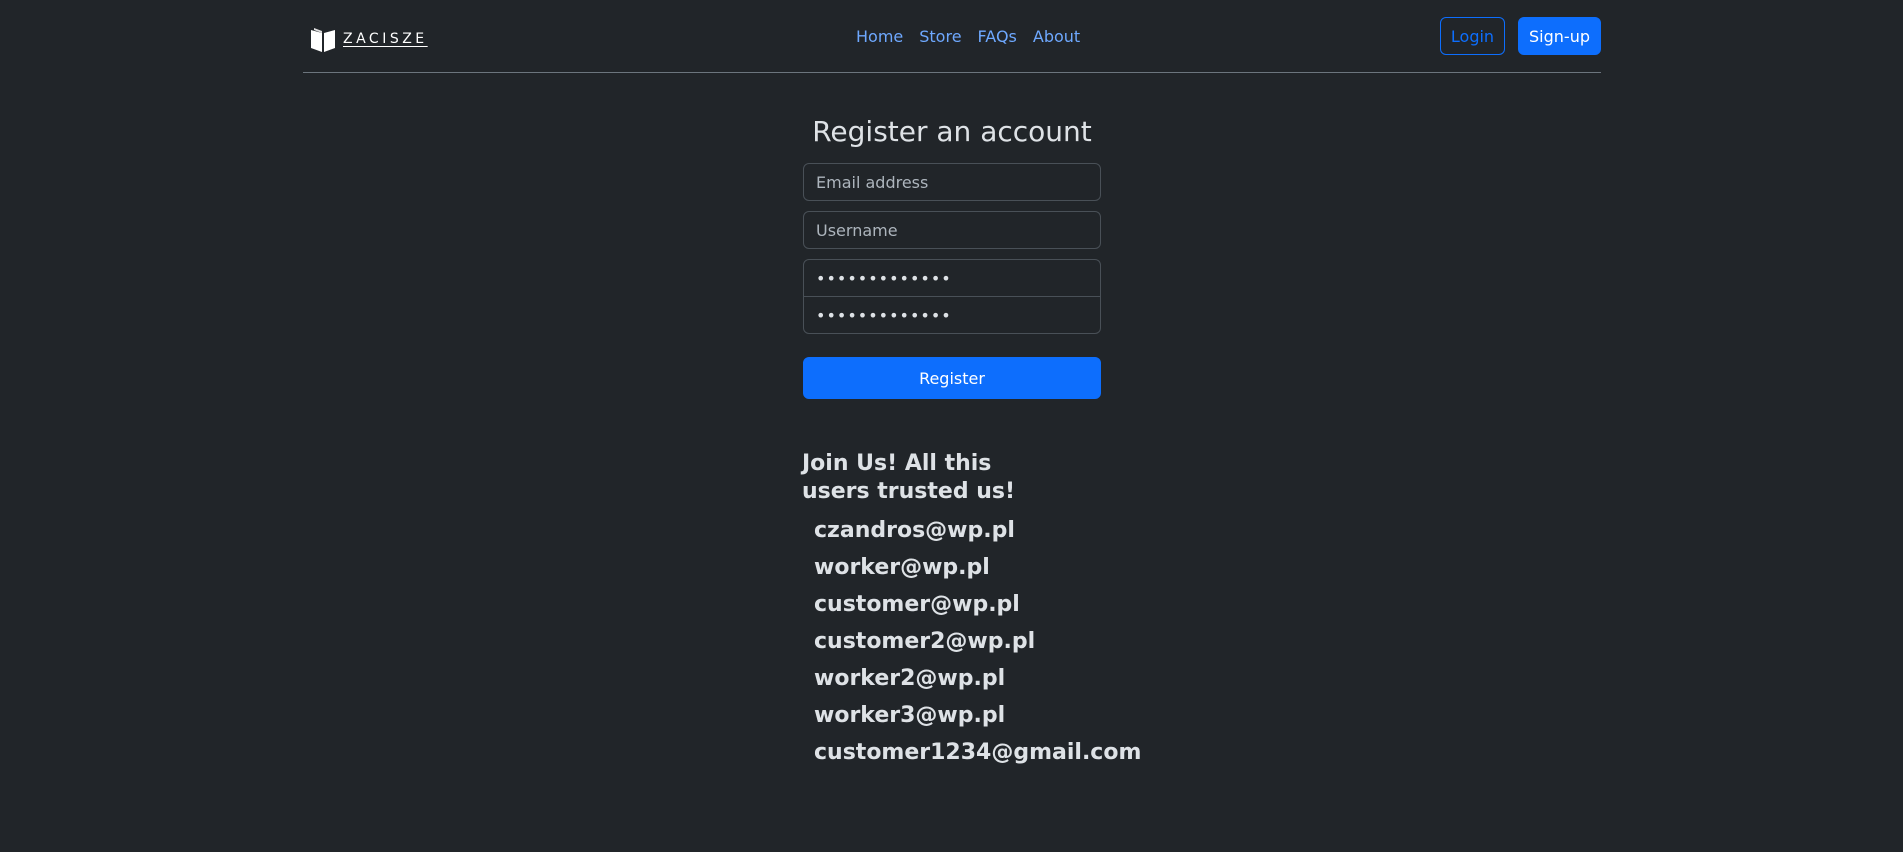  Describe the element at coordinates (952, 315) in the screenshot. I see `confirm-password-field` at that location.